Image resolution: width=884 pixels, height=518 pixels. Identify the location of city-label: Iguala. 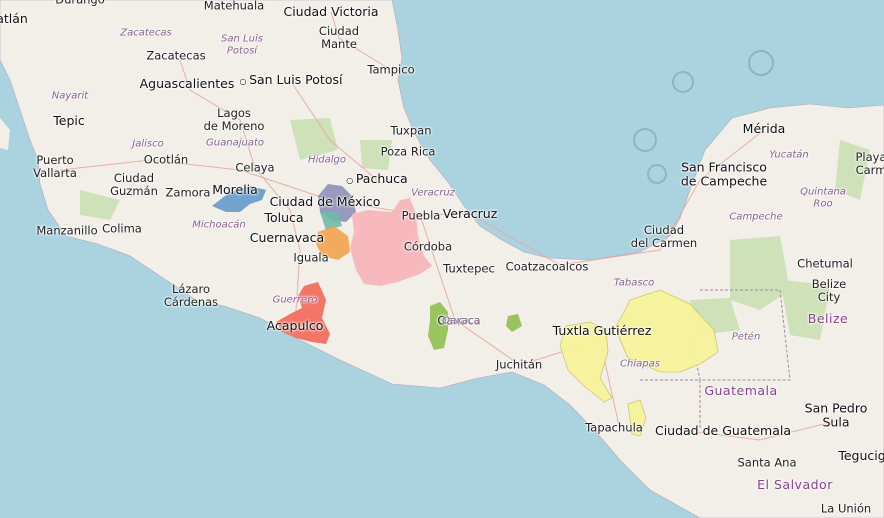
(311, 257).